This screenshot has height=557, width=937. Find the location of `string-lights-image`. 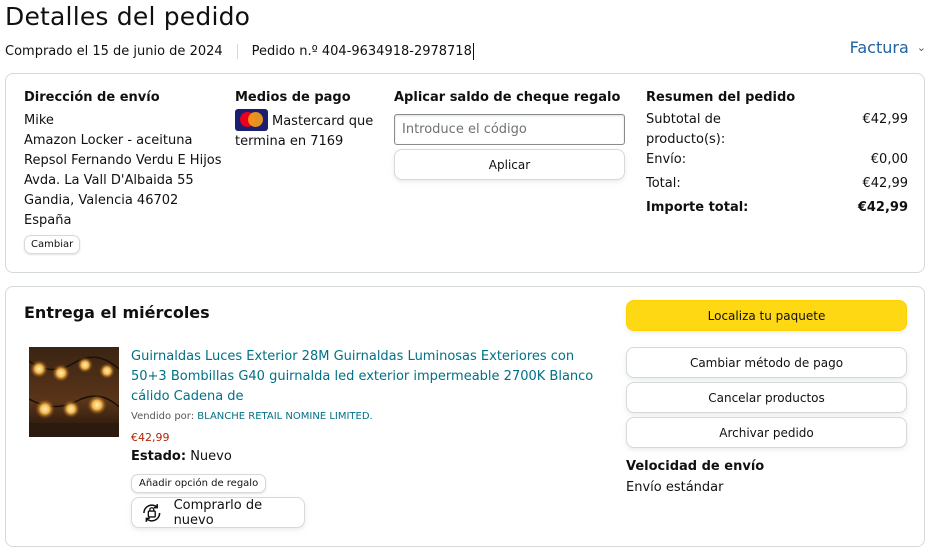

string-lights-image is located at coordinates (74, 392).